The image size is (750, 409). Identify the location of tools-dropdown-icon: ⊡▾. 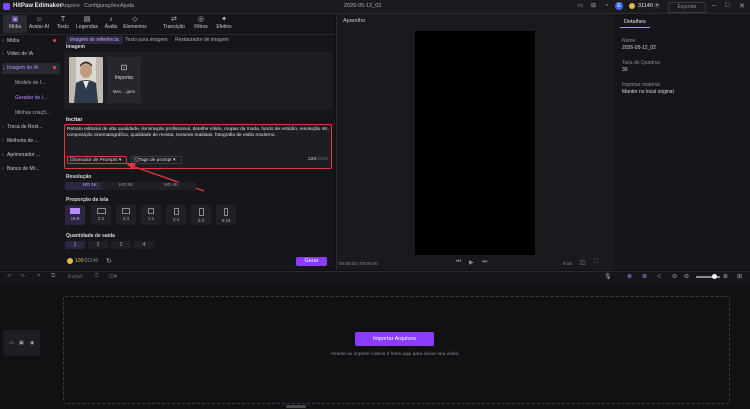
(113, 276).